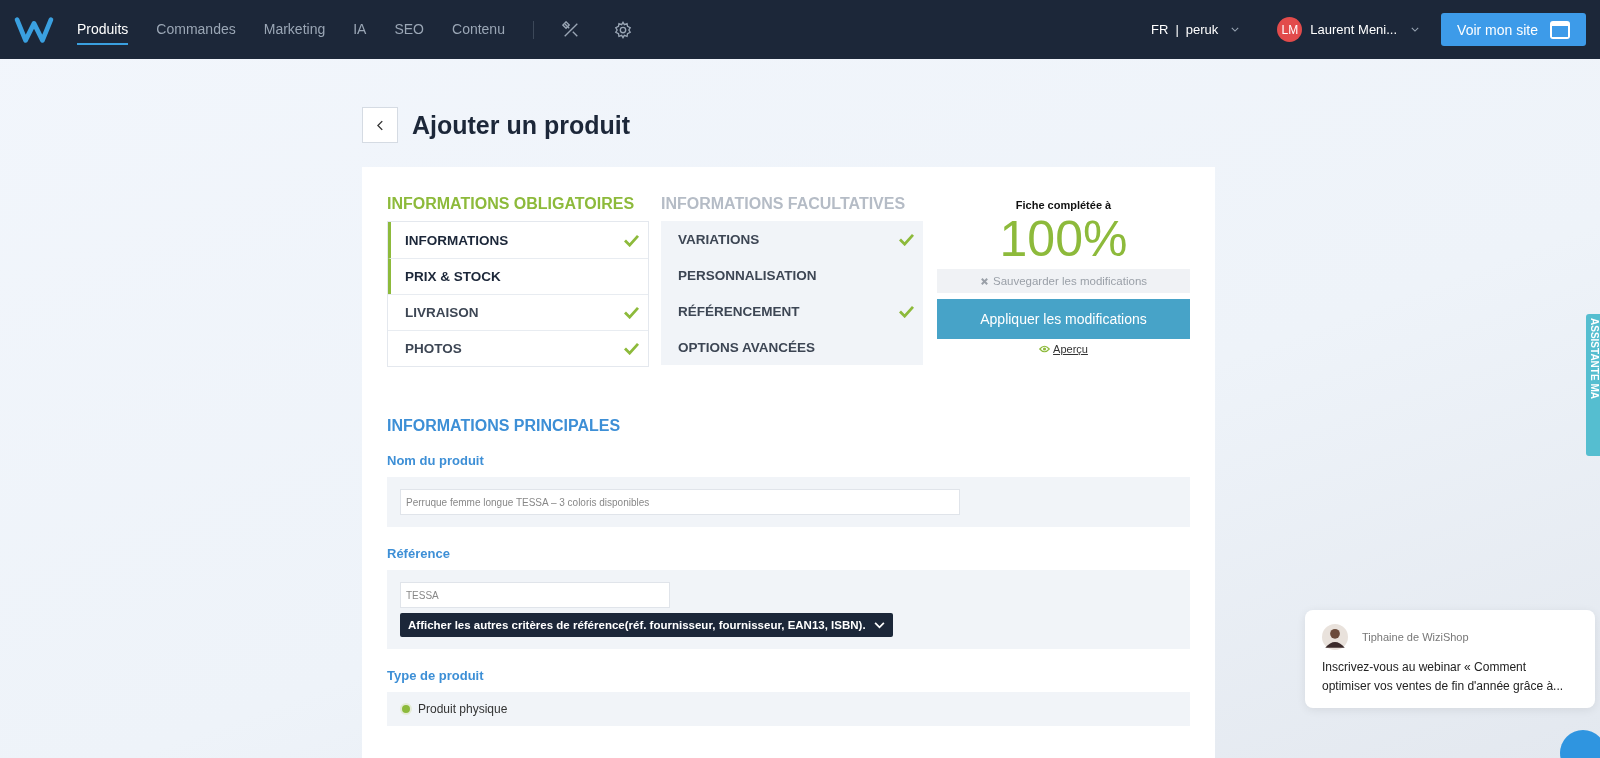  What do you see at coordinates (646, 625) in the screenshot?
I see `reference-options-toggle: Afficher les autres critères de référence(réf. fournisseur, fournisseur, EAN13, ISBN).` at bounding box center [646, 625].